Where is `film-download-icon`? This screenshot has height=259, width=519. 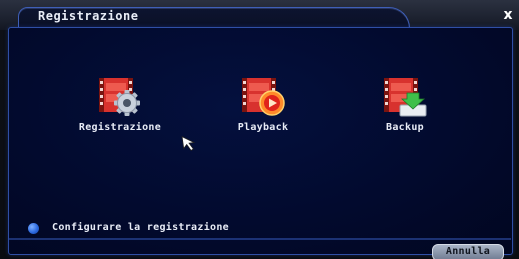
film-download-icon is located at coordinates (405, 97).